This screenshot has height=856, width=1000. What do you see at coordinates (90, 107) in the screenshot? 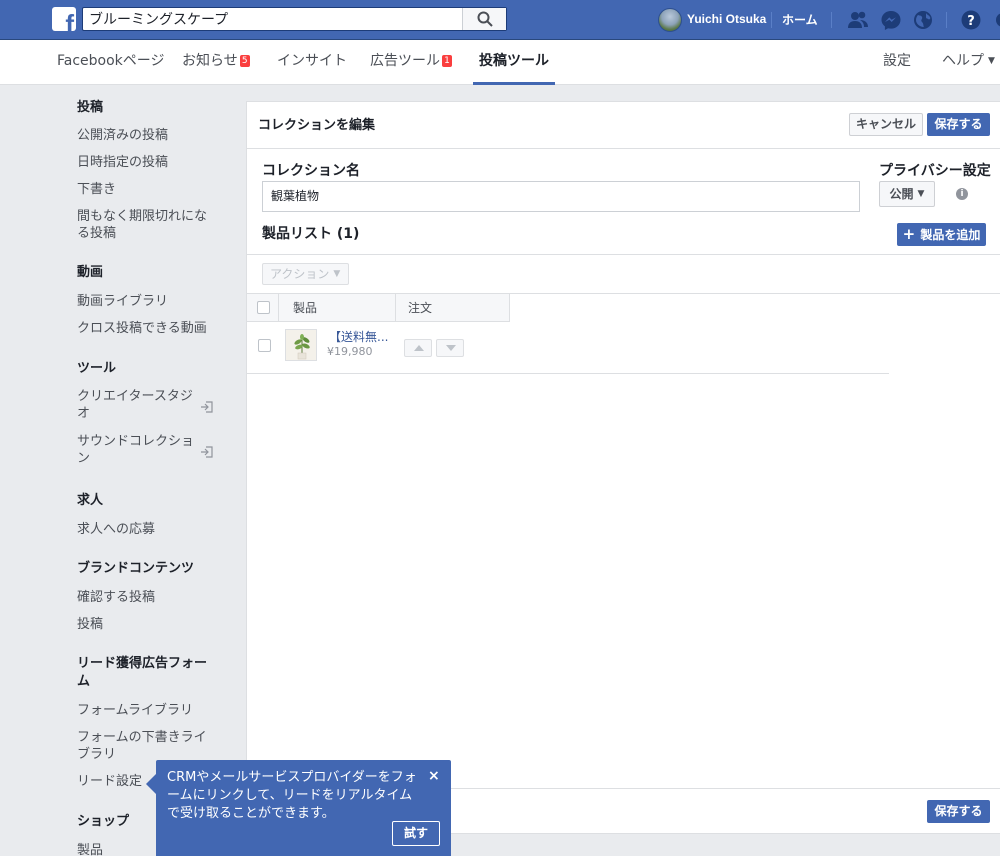
I see `sidebar-heading-posts: 投稿` at bounding box center [90, 107].